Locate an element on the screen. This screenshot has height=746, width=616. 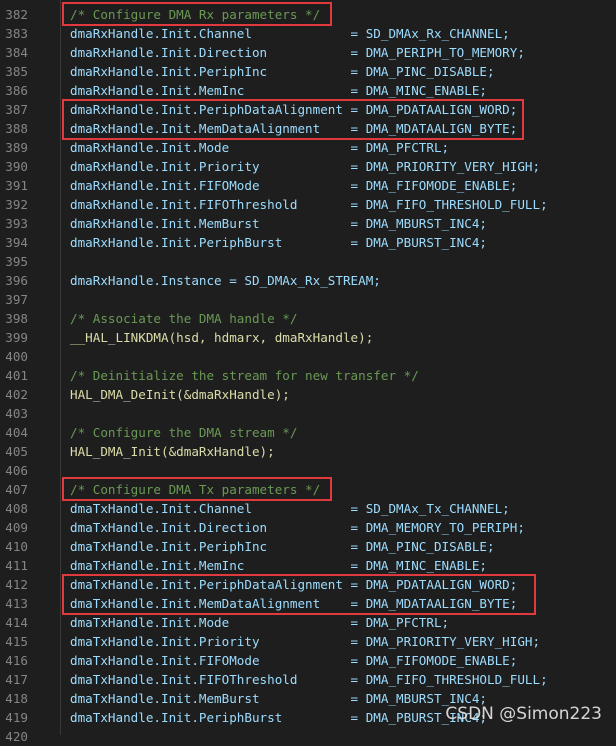
line-number: 420 is located at coordinates (16, 736).